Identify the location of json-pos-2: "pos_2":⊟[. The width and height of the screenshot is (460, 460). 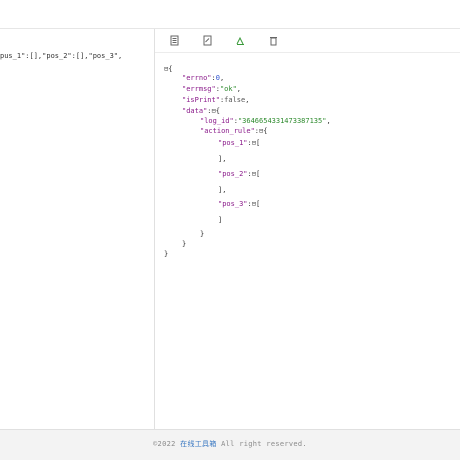
(239, 174).